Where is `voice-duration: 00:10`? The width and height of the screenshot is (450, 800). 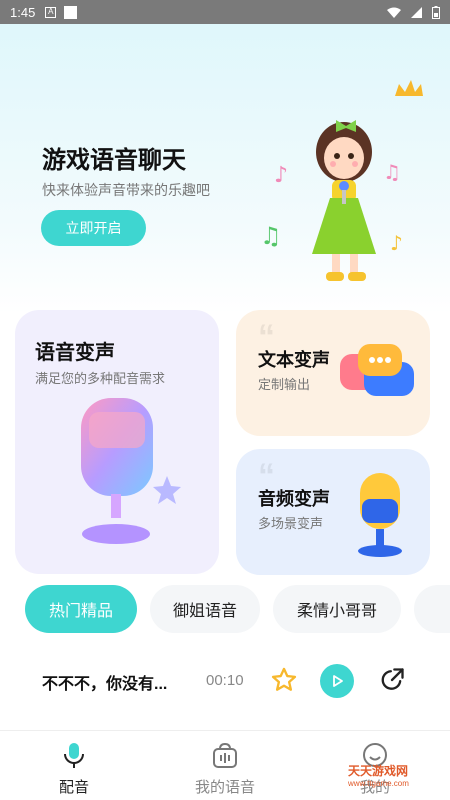 voice-duration: 00:10 is located at coordinates (225, 680).